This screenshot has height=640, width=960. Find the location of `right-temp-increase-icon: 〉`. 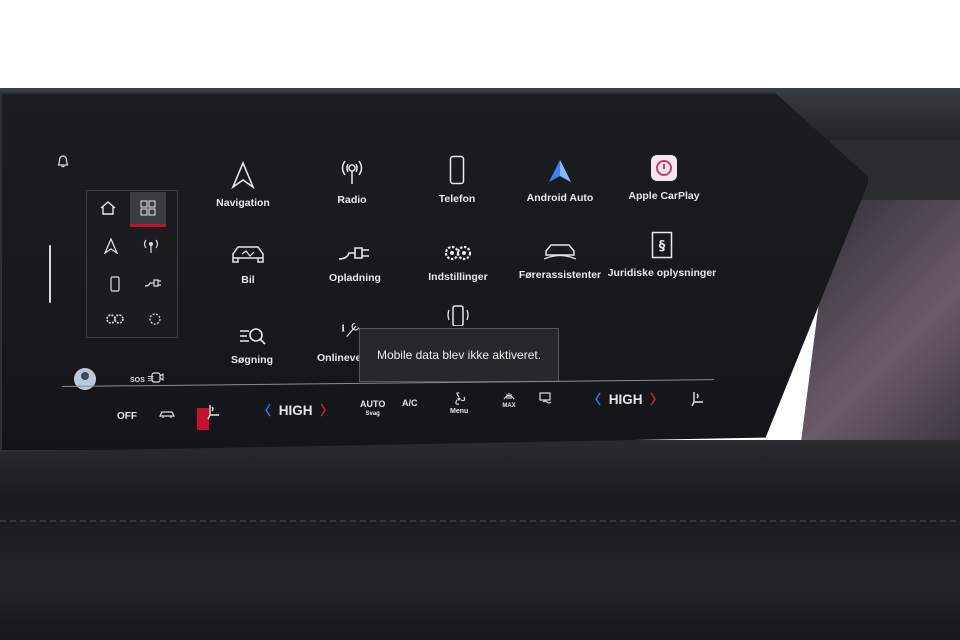

right-temp-increase-icon: 〉 is located at coordinates (656, 399).